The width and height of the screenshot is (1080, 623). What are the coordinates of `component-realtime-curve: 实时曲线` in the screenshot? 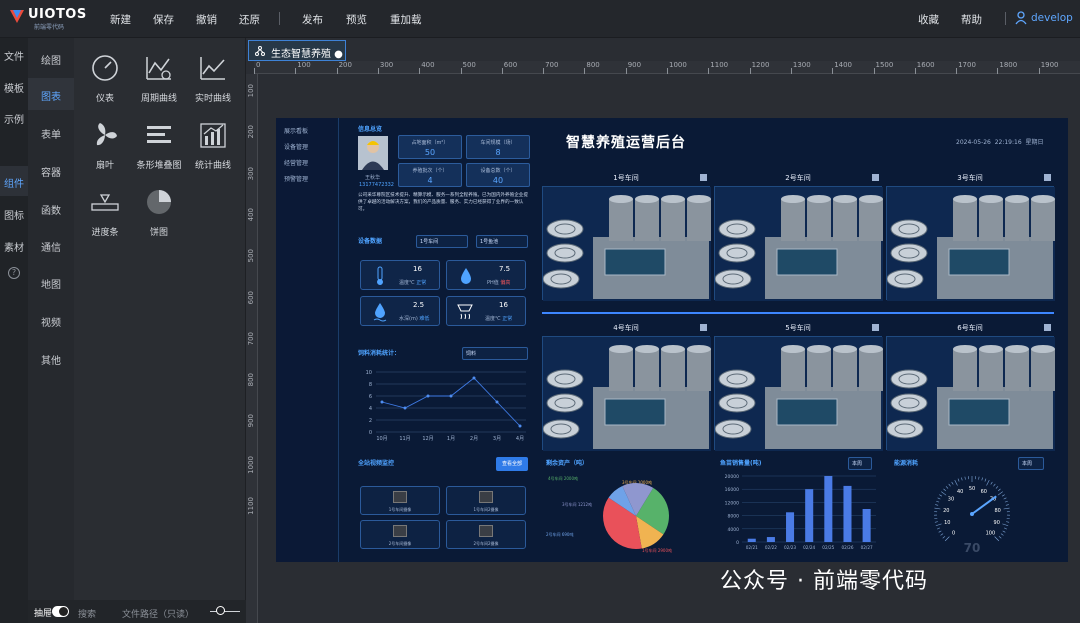 It's located at (213, 78).